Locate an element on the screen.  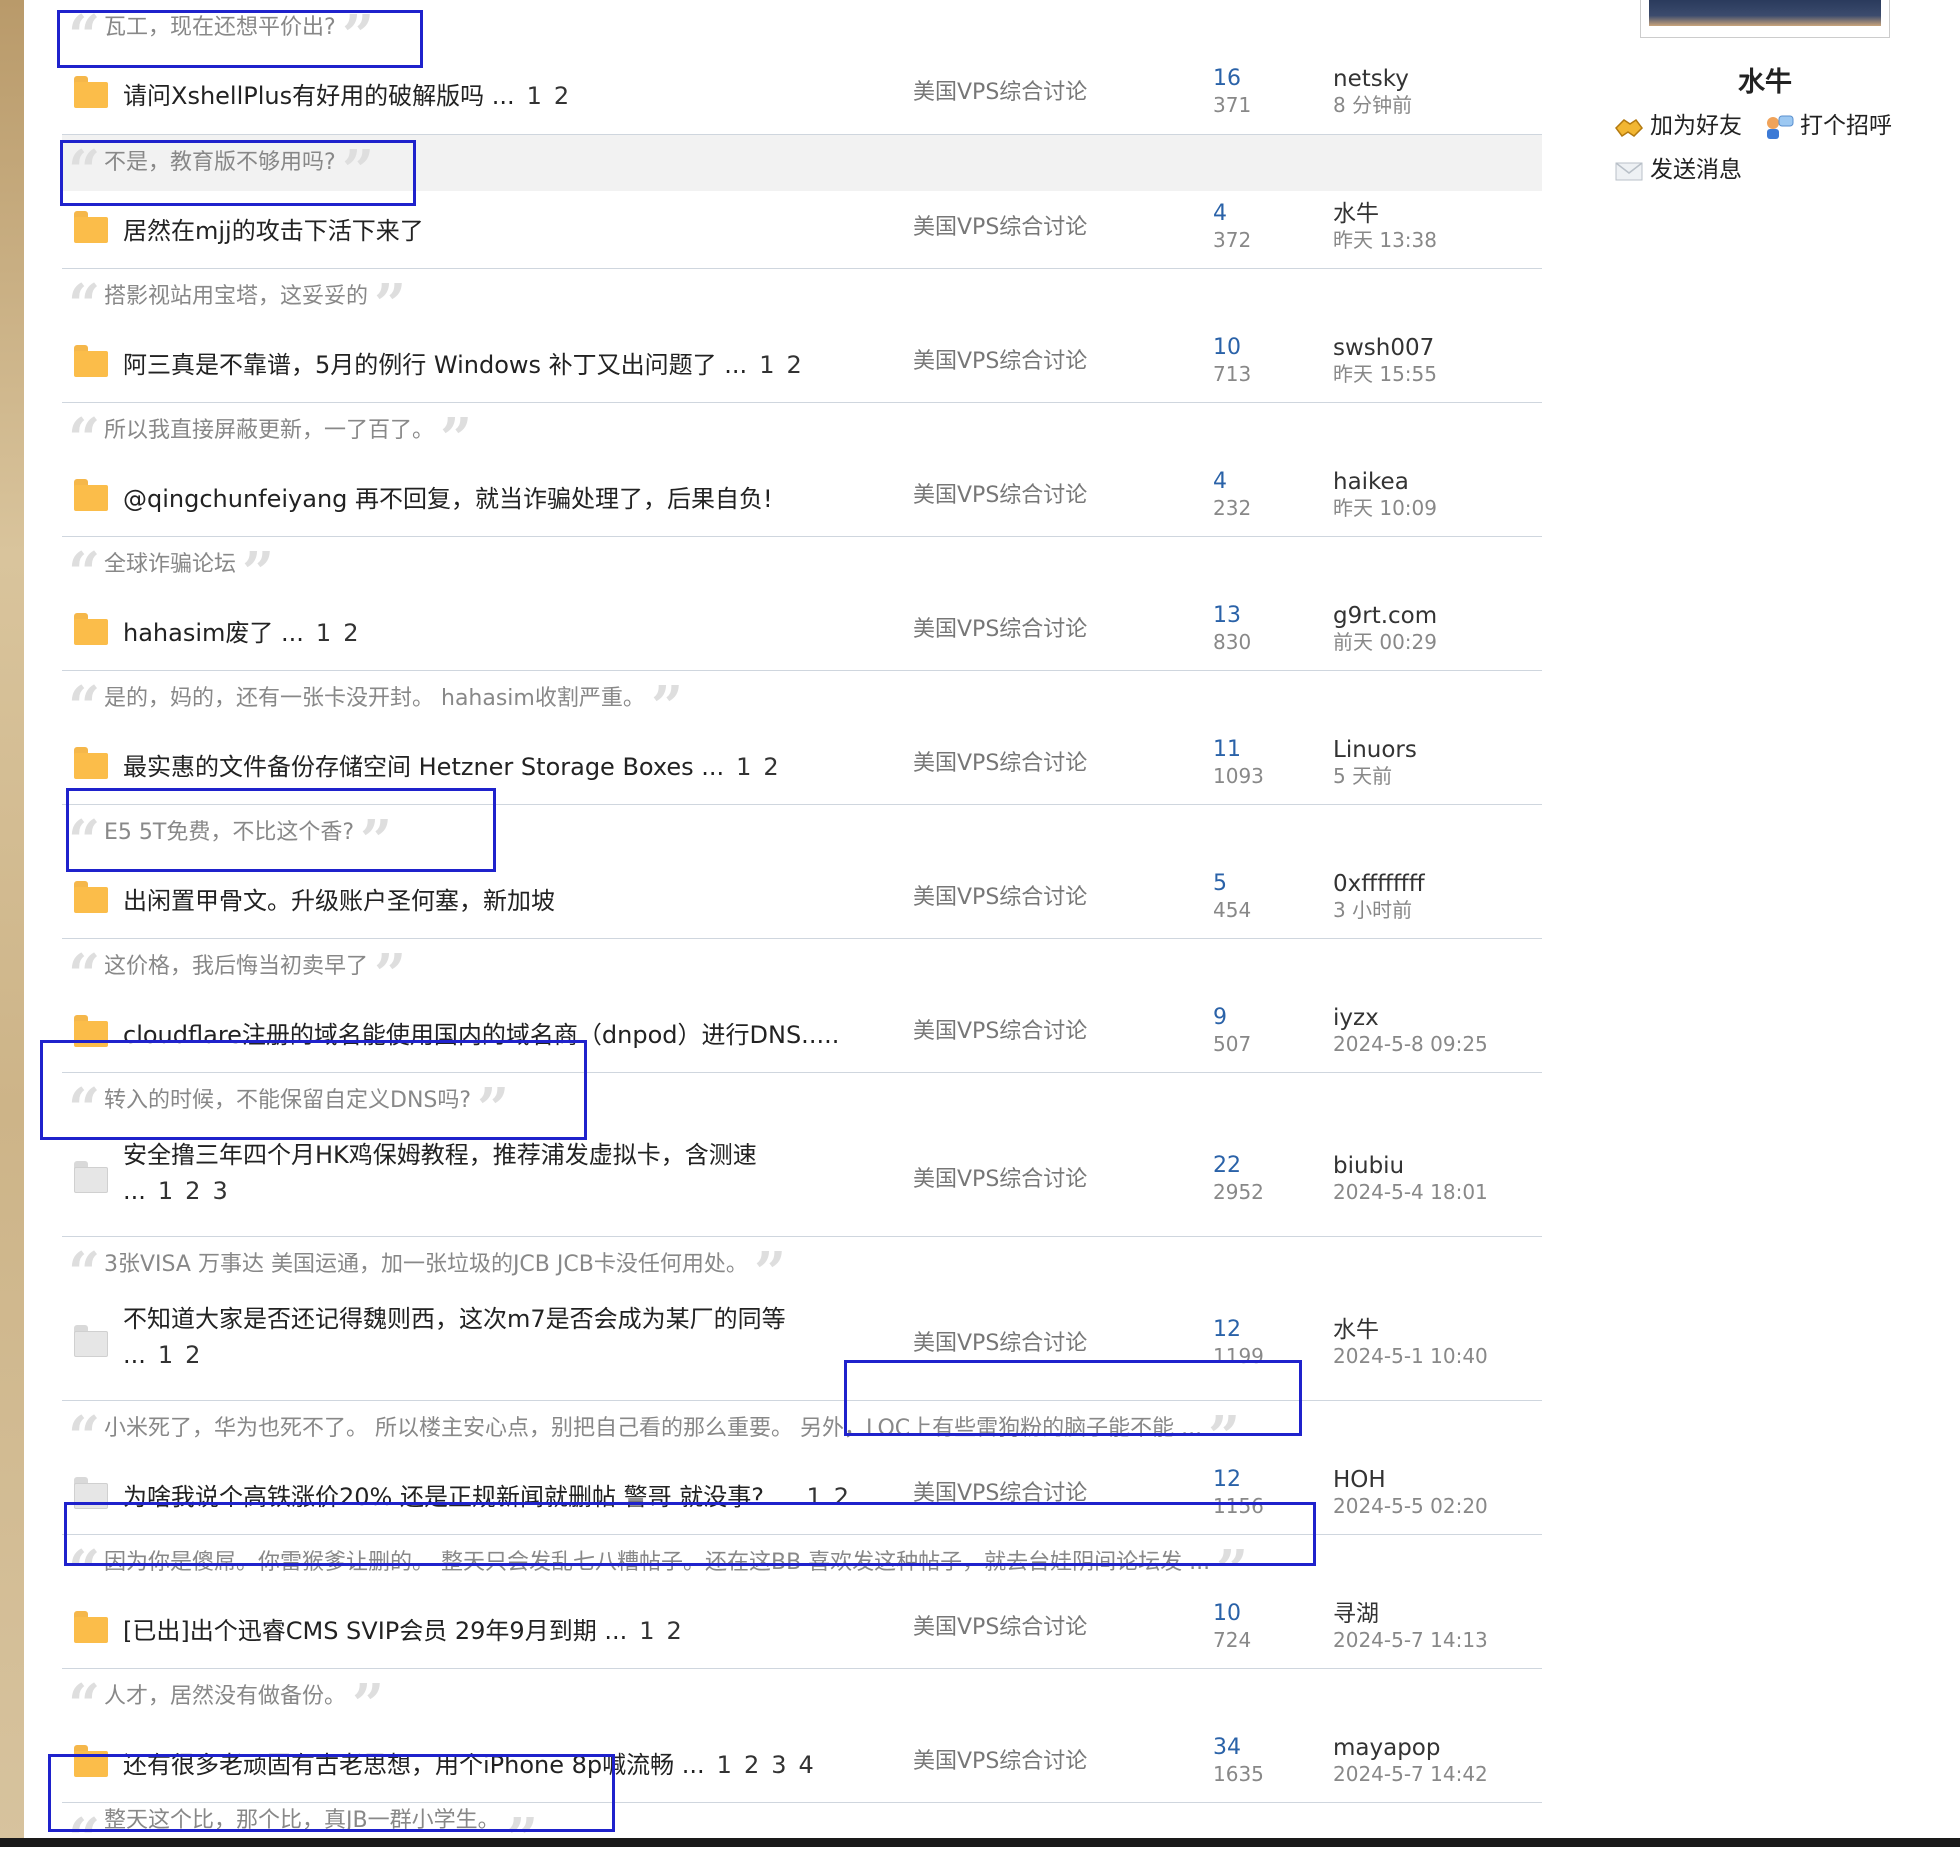
last-post-time: 昨天 15:55 is located at coordinates (1385, 374).